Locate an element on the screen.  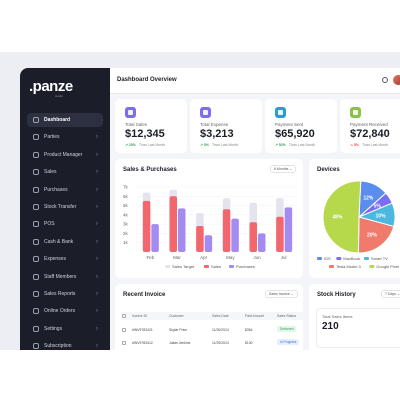
sidebar-item-label: Stock Transfer is located at coordinates (60, 207).